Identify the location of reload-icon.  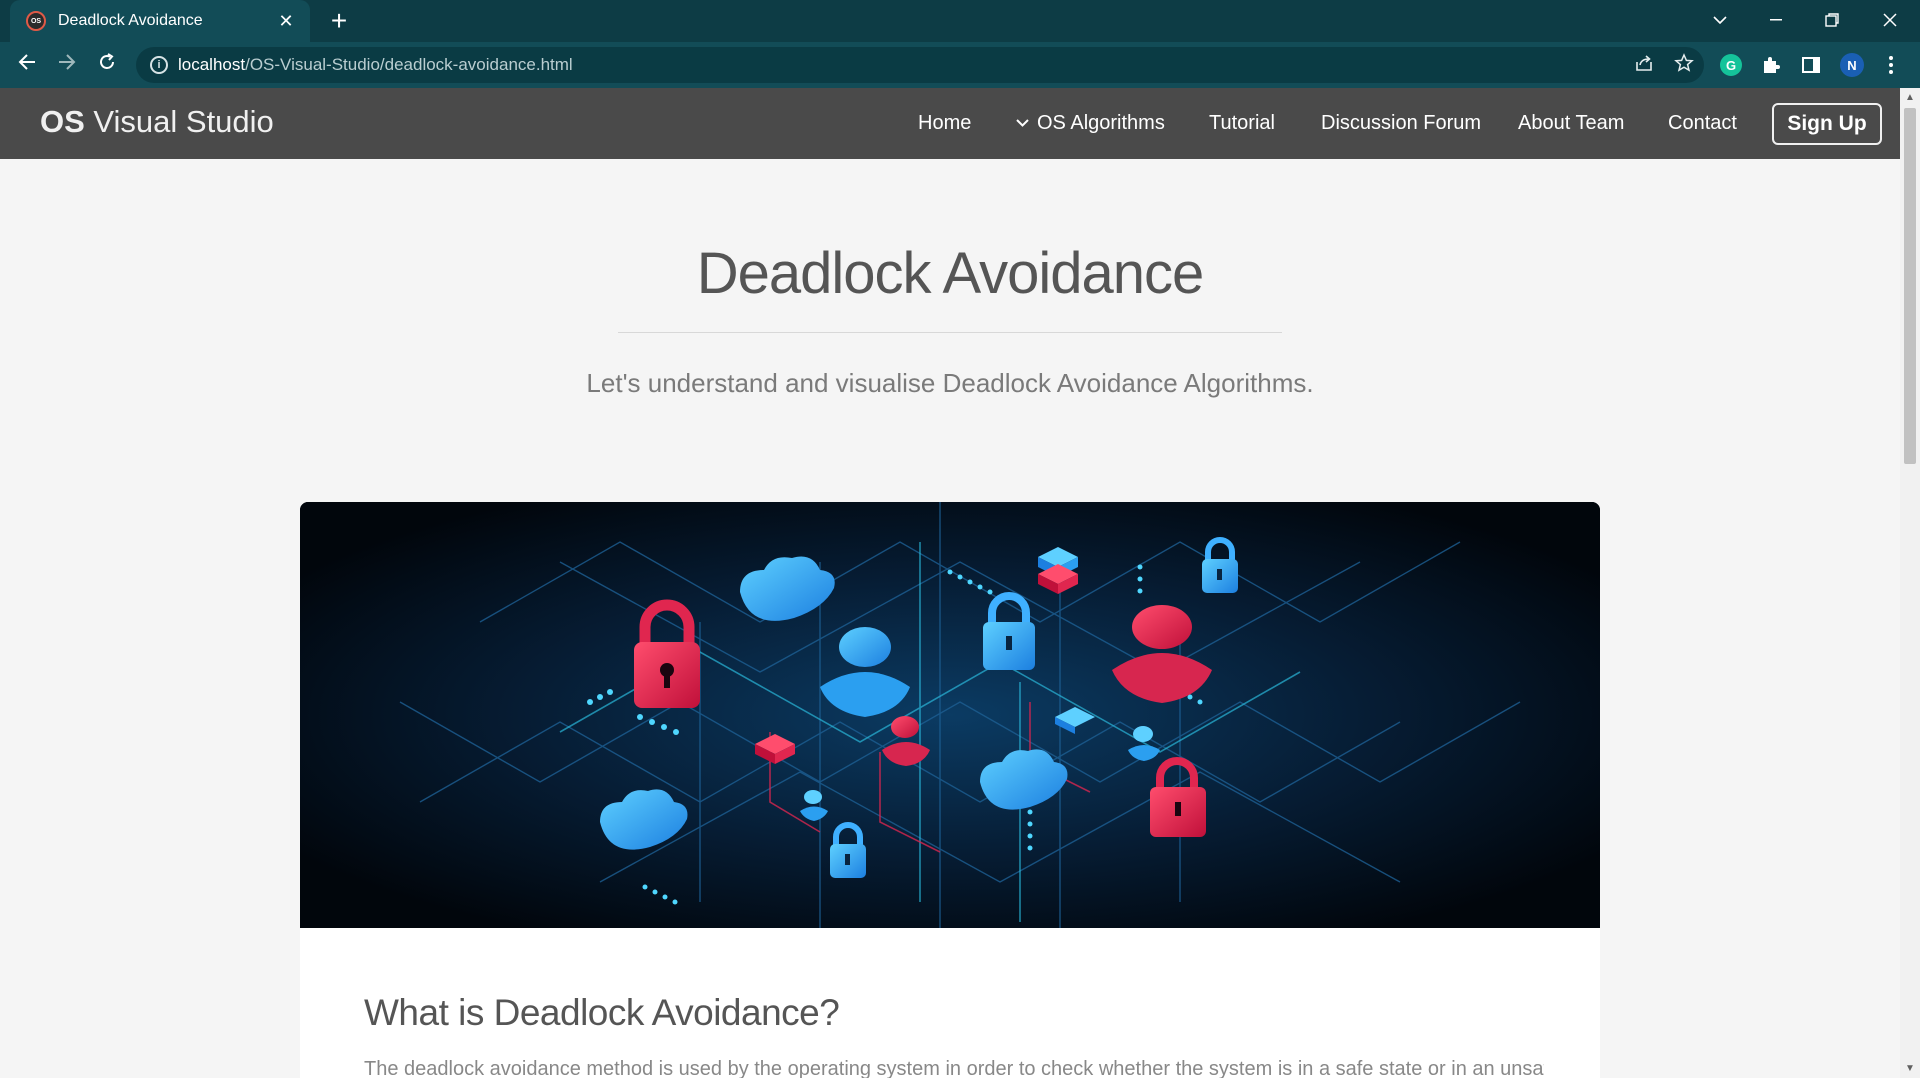
(107, 65).